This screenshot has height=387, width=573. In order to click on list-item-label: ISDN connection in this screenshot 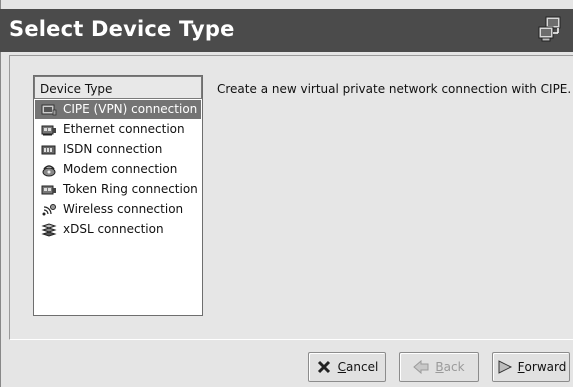, I will do `click(113, 149)`.